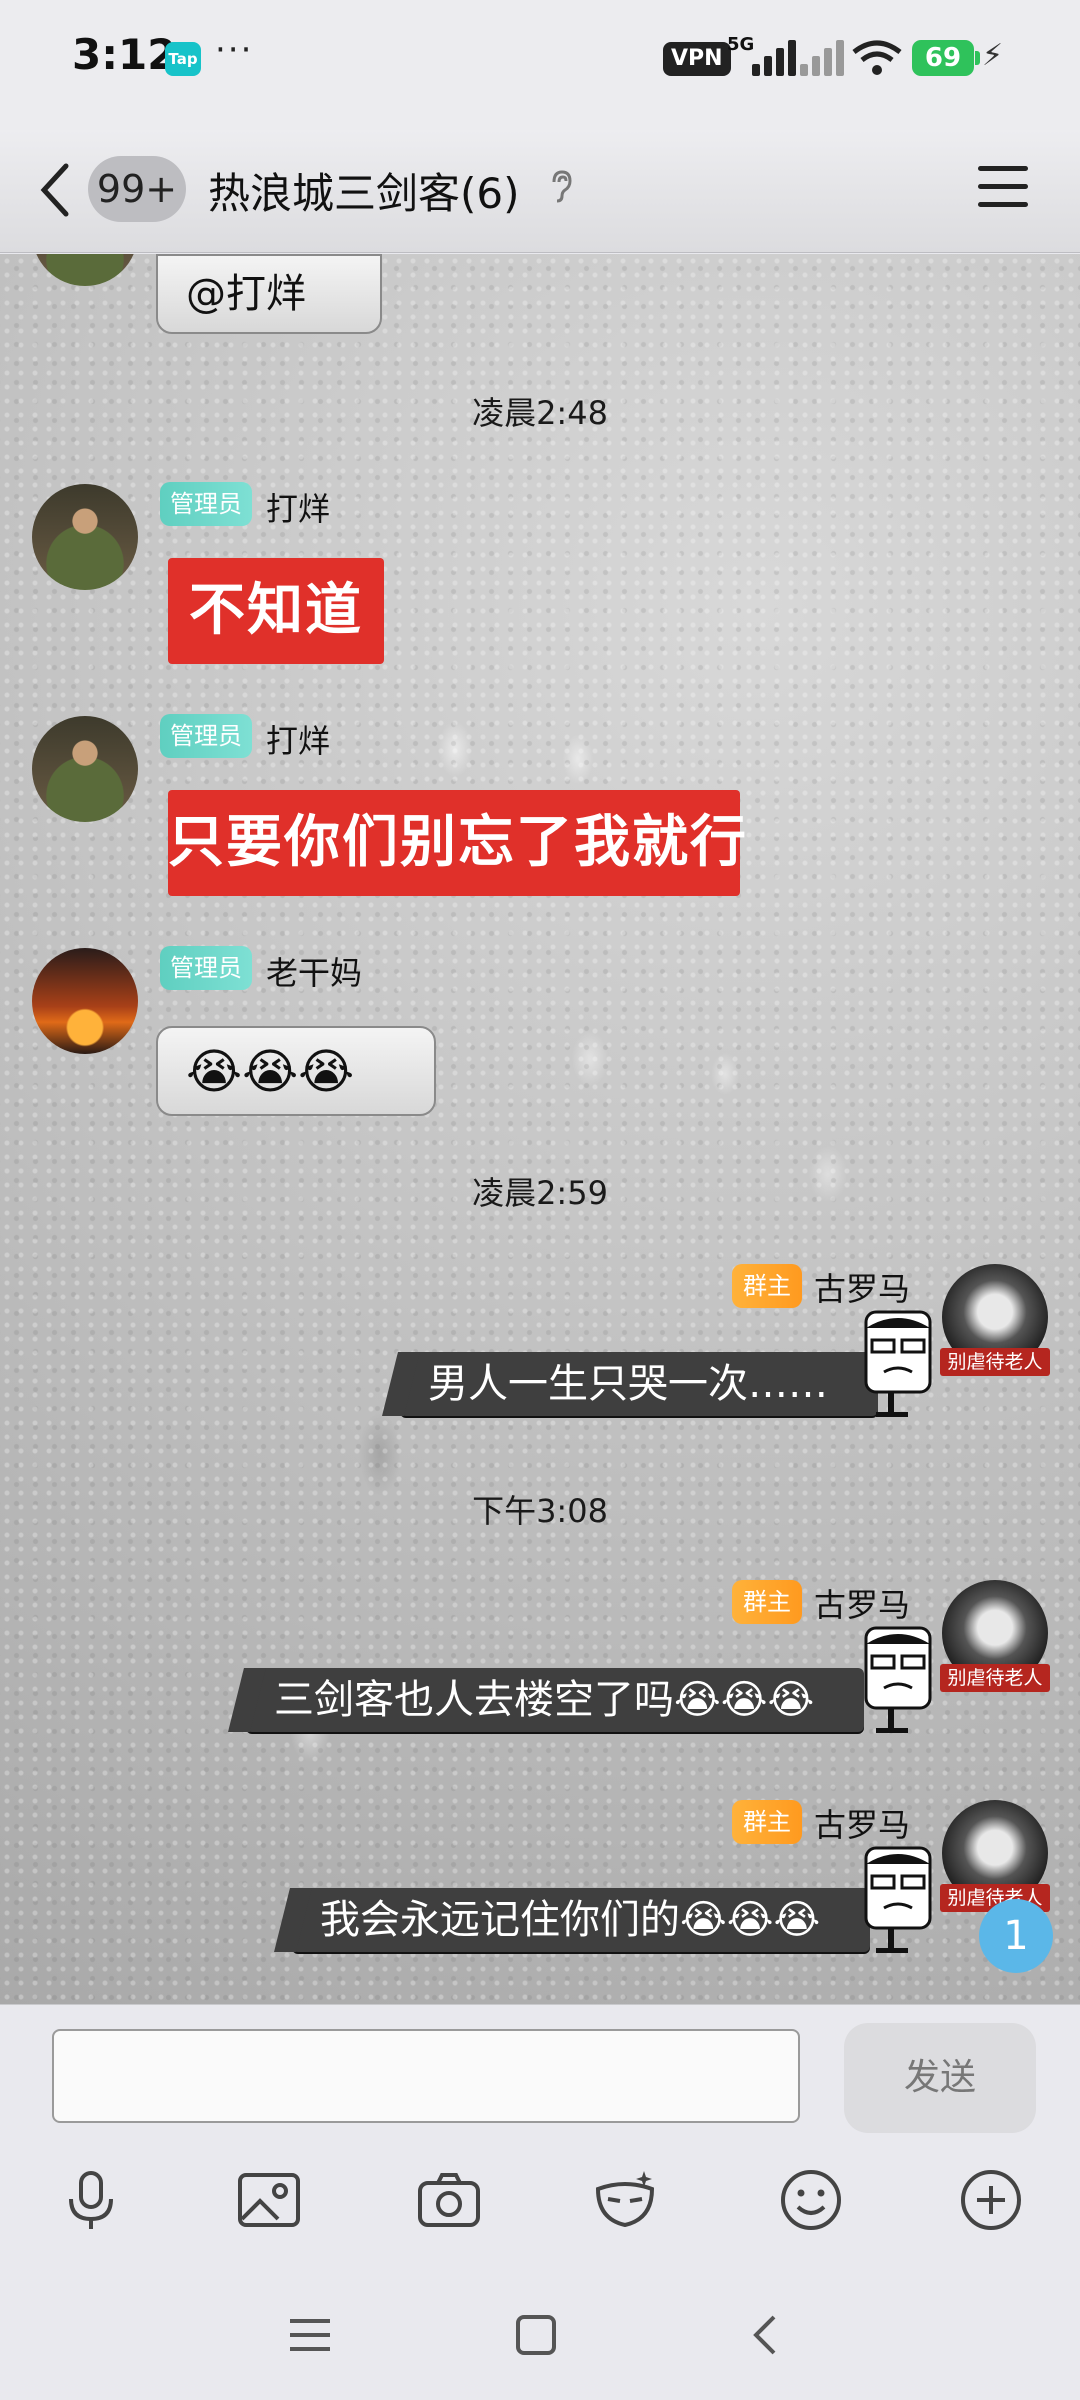 The width and height of the screenshot is (1080, 2400). I want to click on back-icon, so click(56, 190).